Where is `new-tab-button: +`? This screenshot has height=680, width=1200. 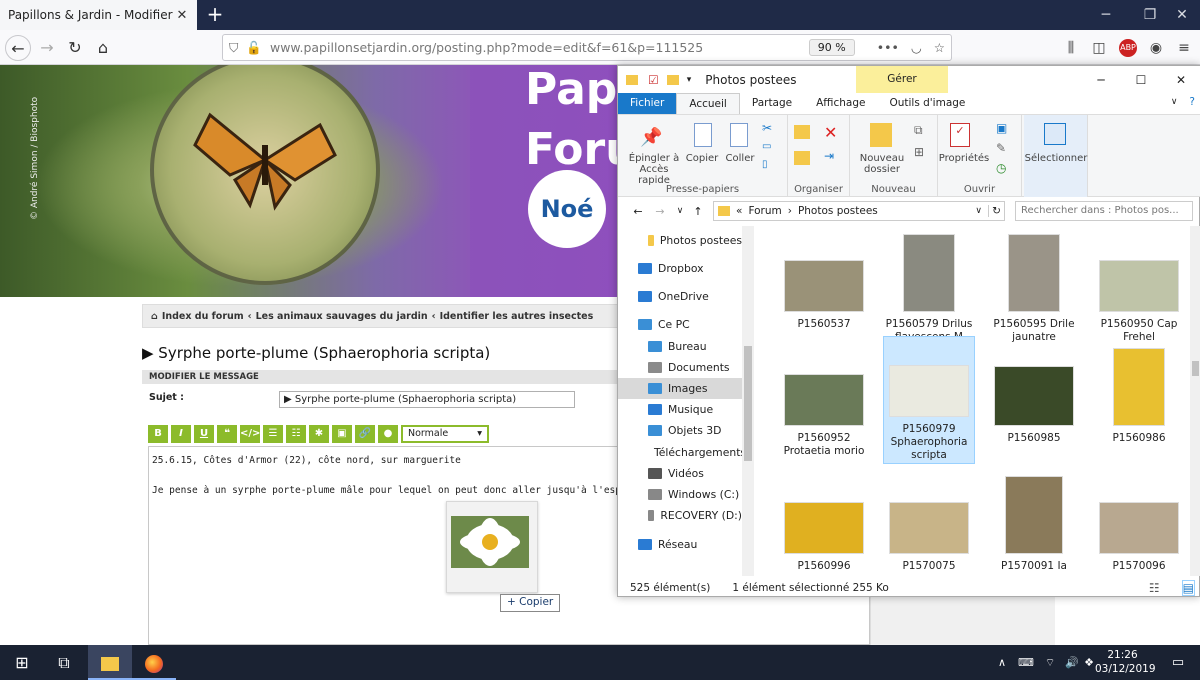
new-tab-button: + is located at coordinates (215, 14).